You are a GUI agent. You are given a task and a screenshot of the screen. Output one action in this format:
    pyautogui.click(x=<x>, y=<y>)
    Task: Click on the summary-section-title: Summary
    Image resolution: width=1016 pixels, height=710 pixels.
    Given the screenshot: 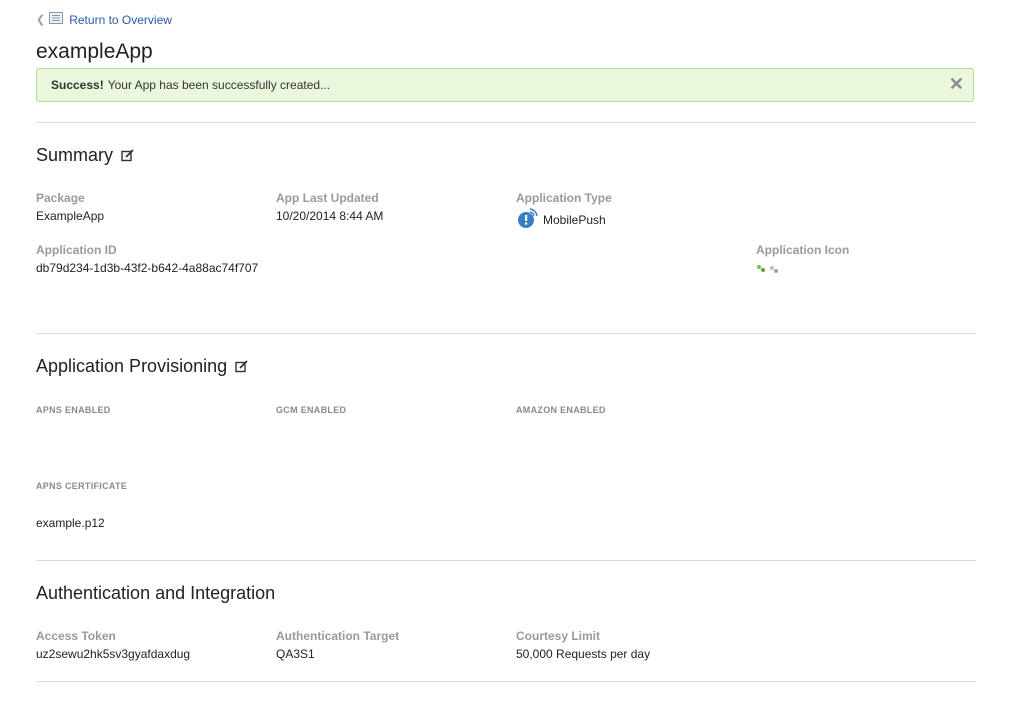 What is the action you would take?
    pyautogui.click(x=85, y=155)
    